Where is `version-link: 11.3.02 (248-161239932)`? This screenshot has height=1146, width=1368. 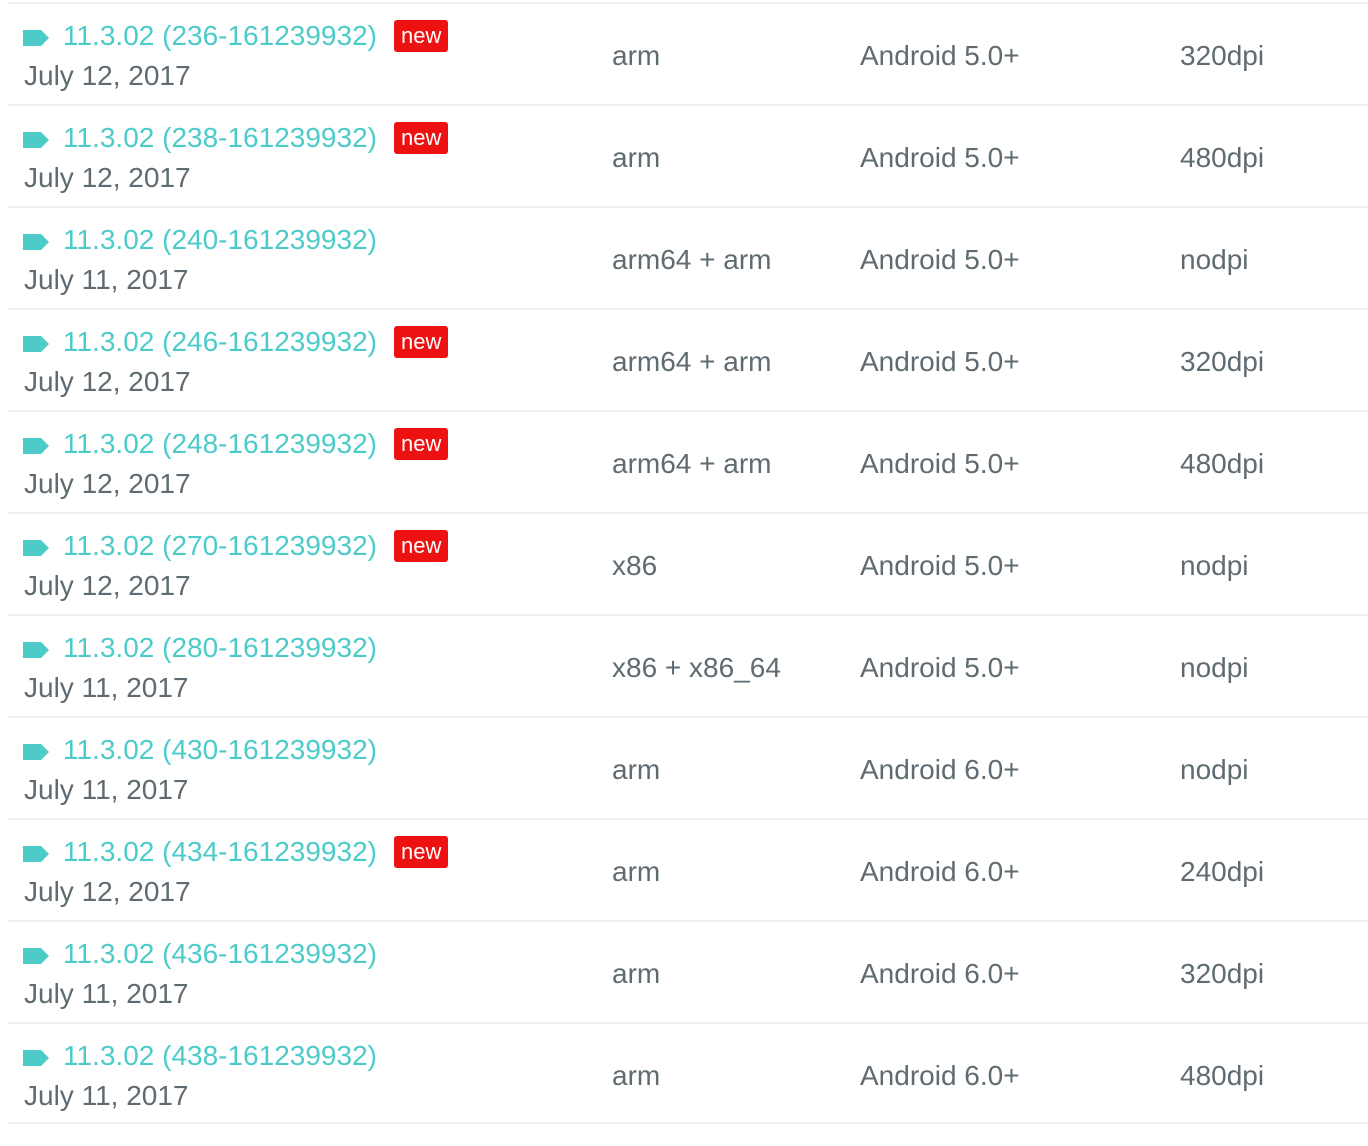
version-link: 11.3.02 (248-161239932) is located at coordinates (220, 444).